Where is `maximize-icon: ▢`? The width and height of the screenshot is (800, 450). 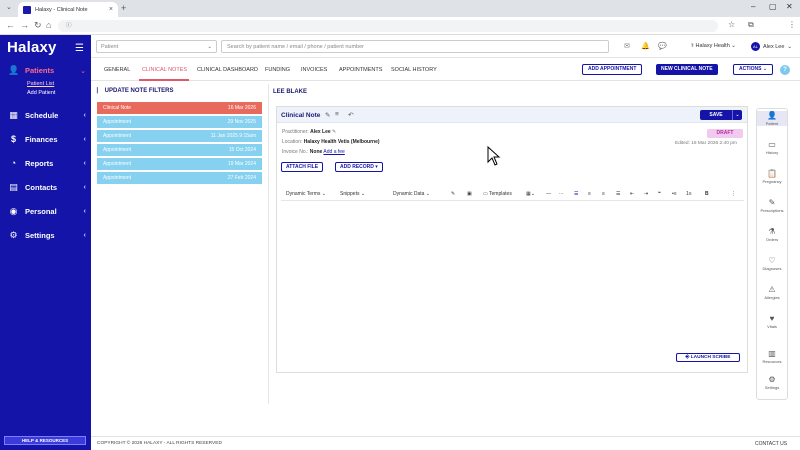 maximize-icon: ▢ is located at coordinates (773, 6).